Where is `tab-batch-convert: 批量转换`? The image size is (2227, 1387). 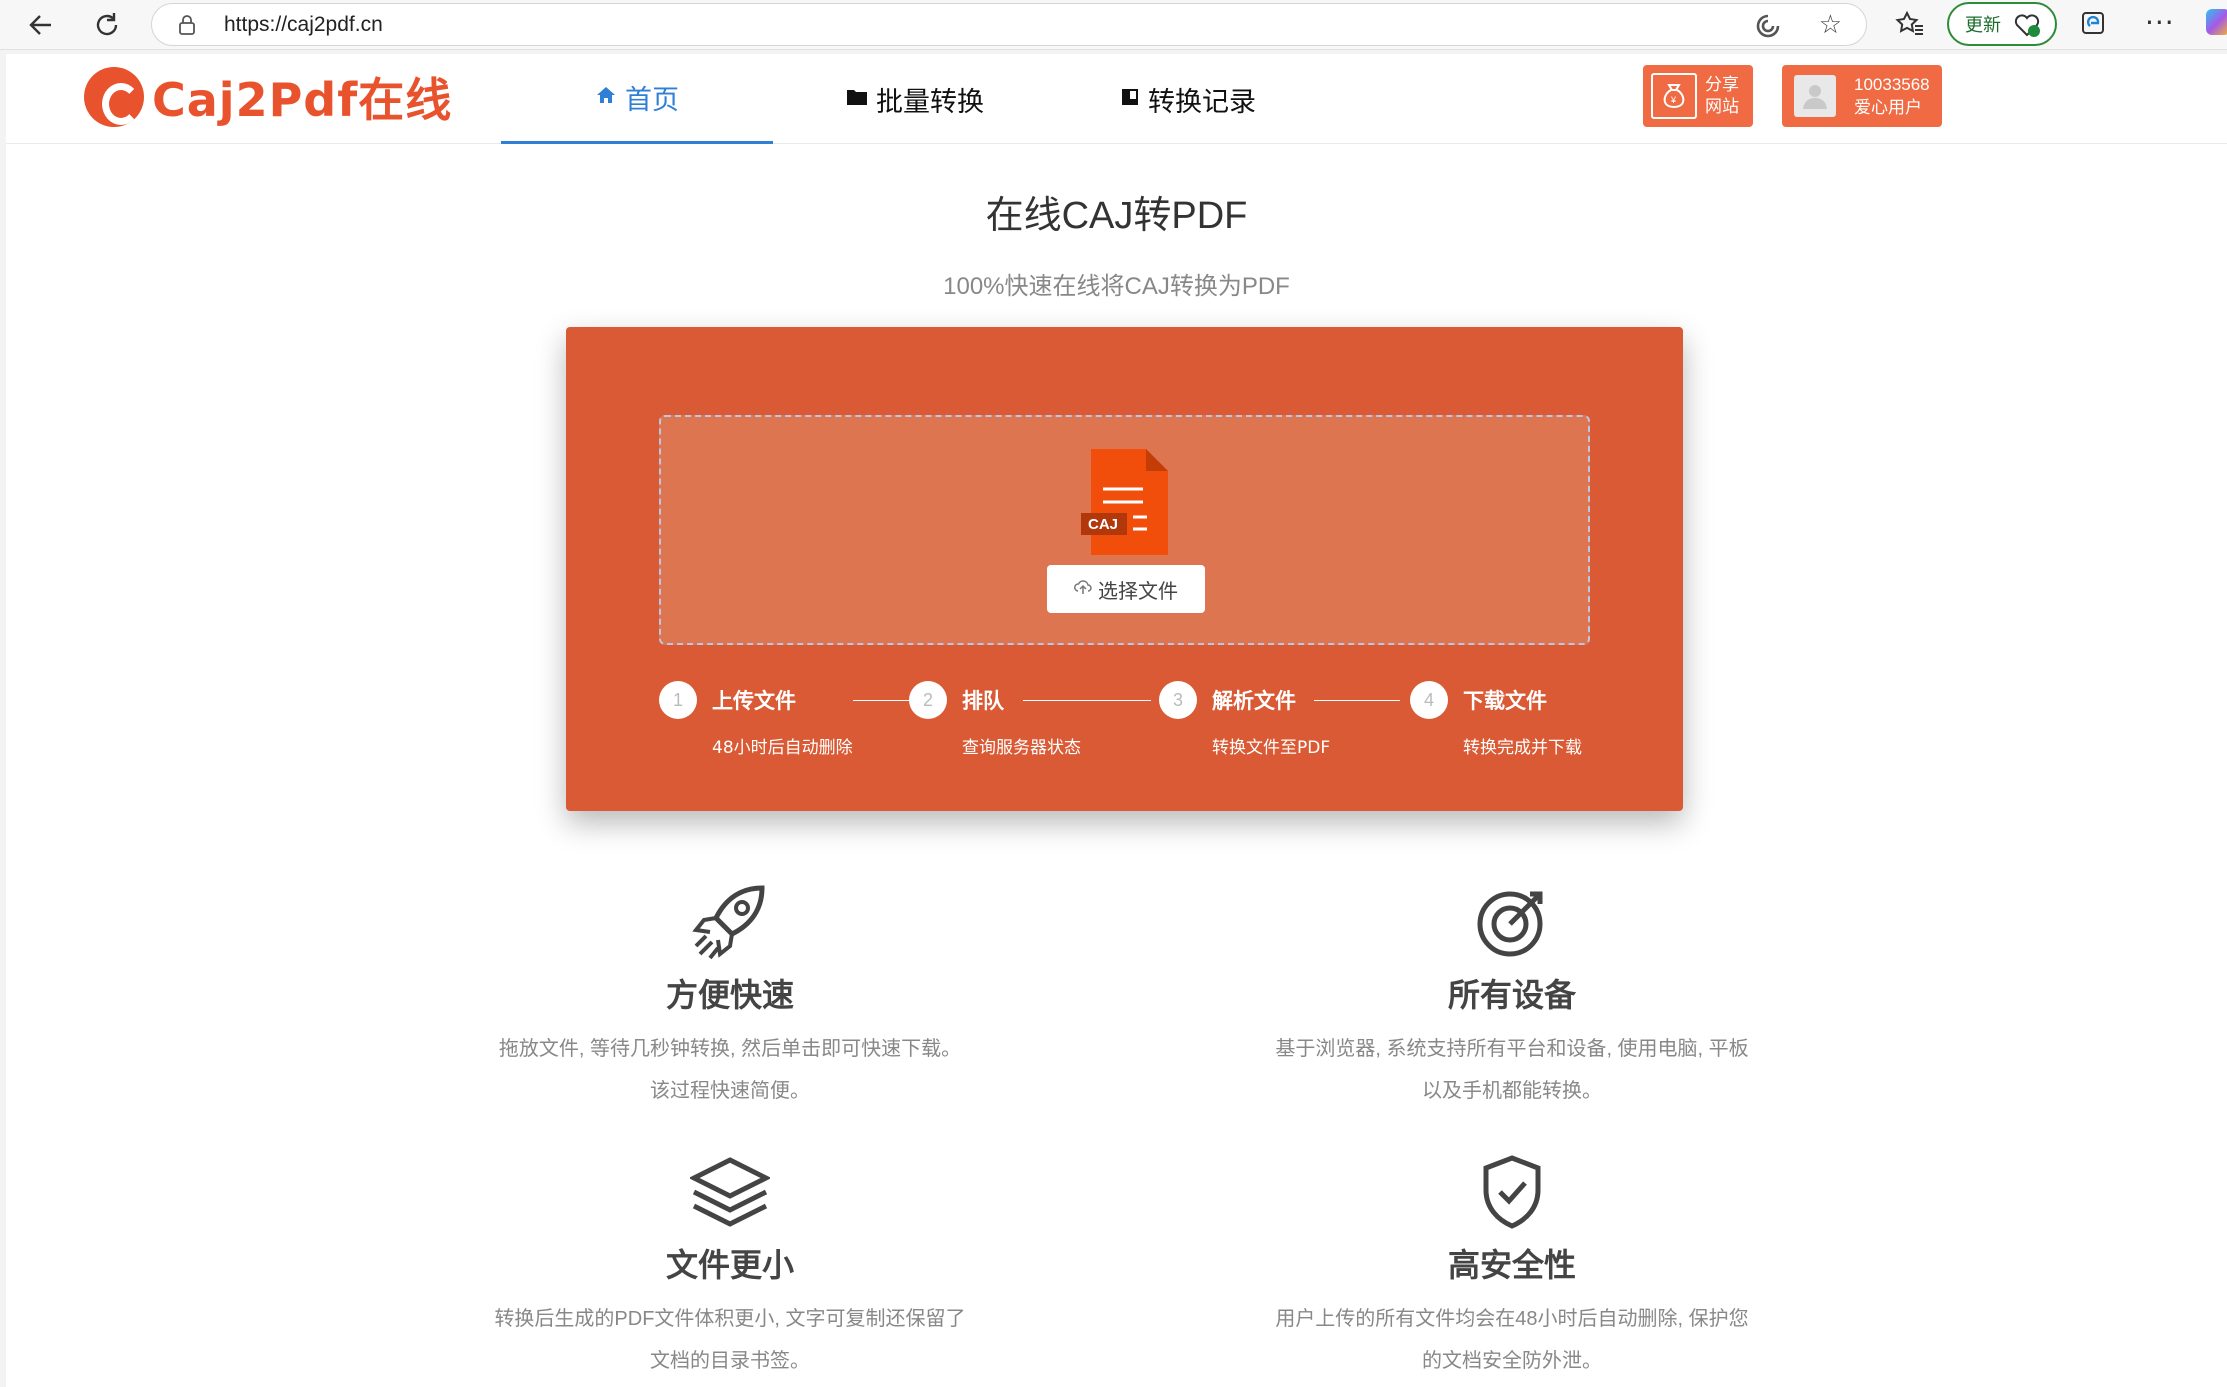
tab-batch-convert: 批量转换 is located at coordinates (915, 99).